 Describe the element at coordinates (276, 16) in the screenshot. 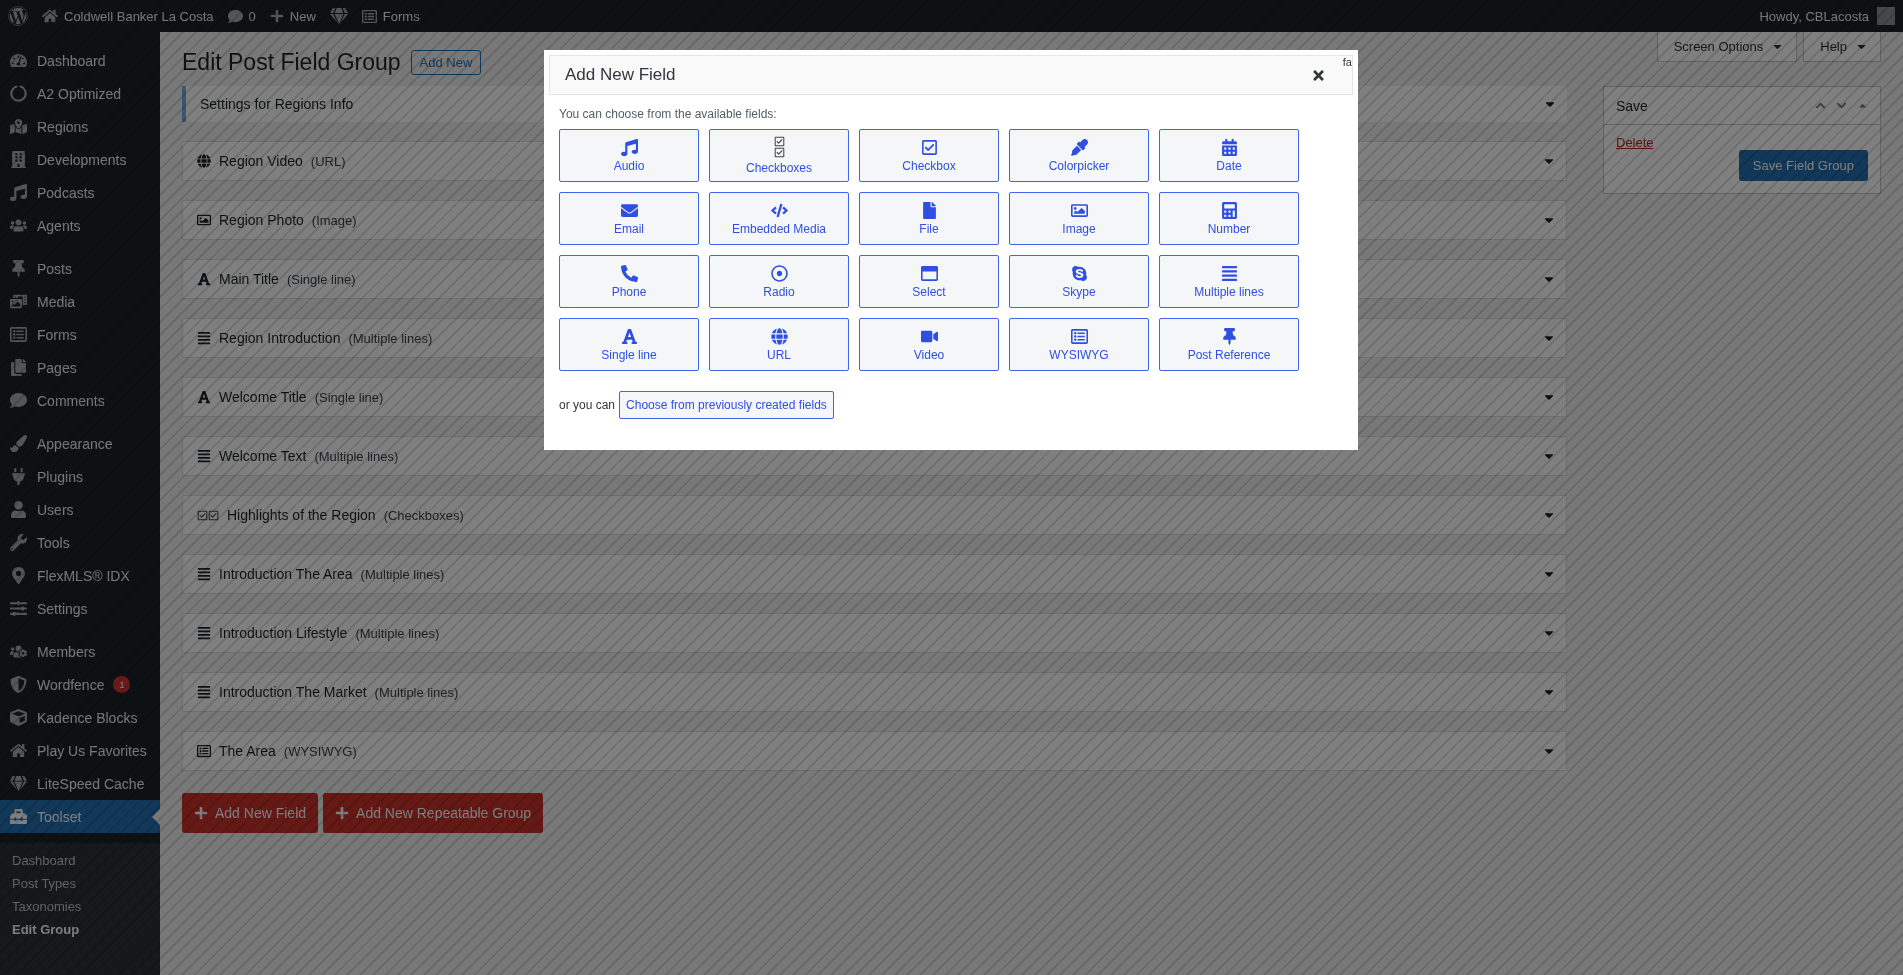

I see `plus-icon` at that location.